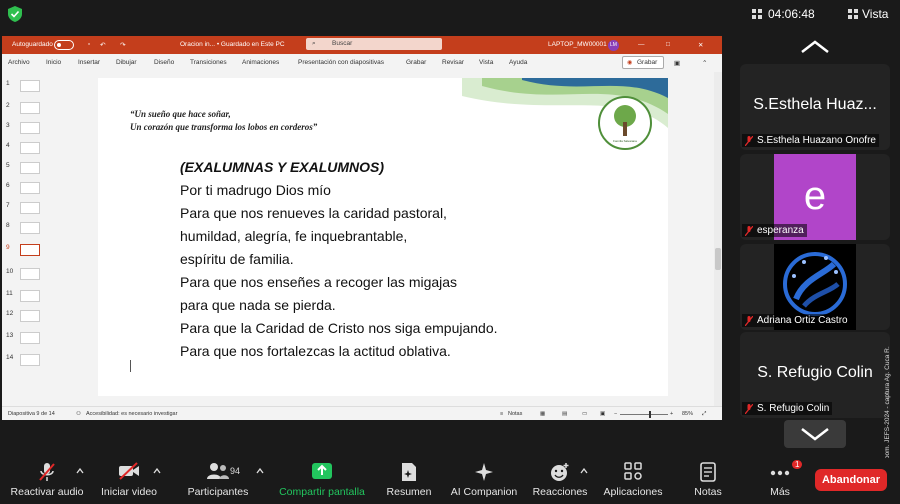 The height and width of the screenshot is (504, 900). I want to click on zoom-out-icon: −, so click(615, 414).